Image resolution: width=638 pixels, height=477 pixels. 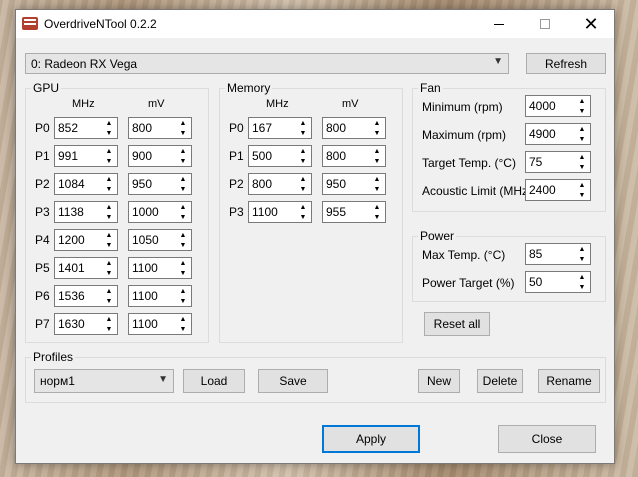 What do you see at coordinates (267, 63) in the screenshot?
I see `device-select: 0: Radeon RX Vega ▼` at bounding box center [267, 63].